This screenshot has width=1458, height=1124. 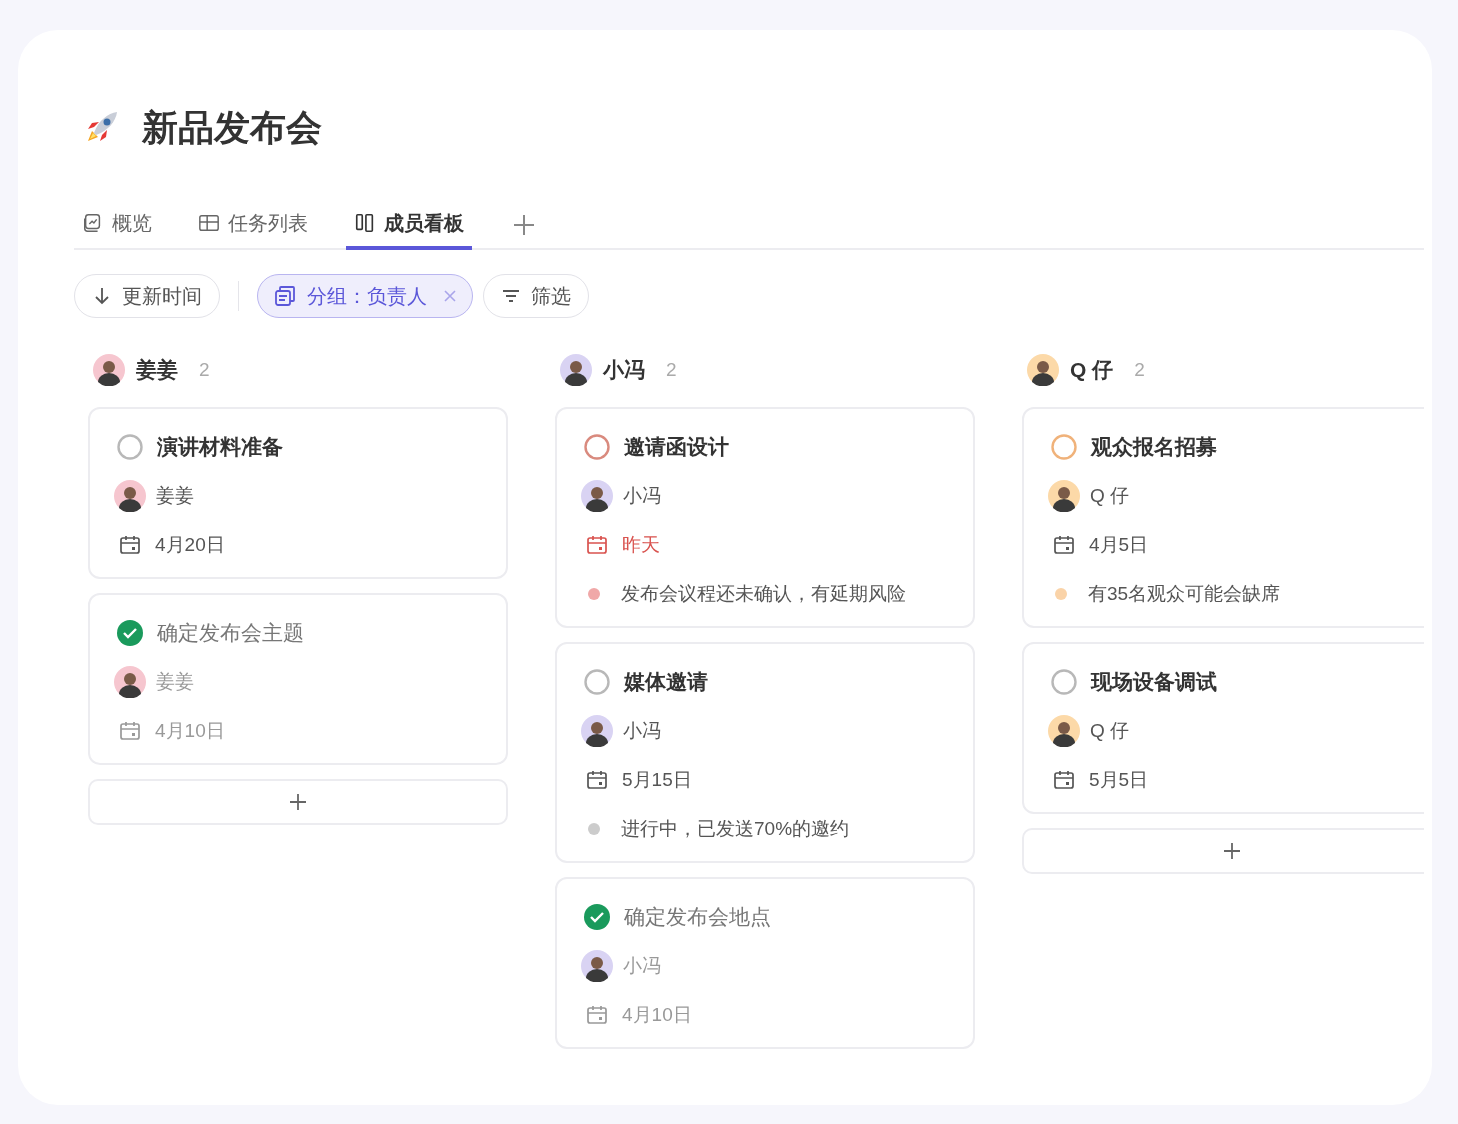 I want to click on task-card: 演讲材料准备 姜姜 4月20日, so click(x=298, y=493).